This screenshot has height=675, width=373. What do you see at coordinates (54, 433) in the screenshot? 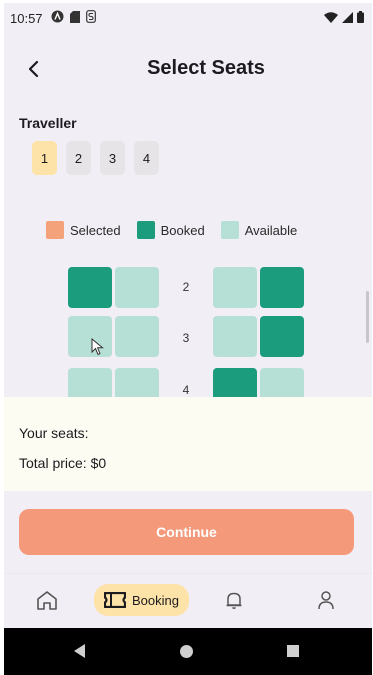
I see `your-seats-label: Your seats:` at bounding box center [54, 433].